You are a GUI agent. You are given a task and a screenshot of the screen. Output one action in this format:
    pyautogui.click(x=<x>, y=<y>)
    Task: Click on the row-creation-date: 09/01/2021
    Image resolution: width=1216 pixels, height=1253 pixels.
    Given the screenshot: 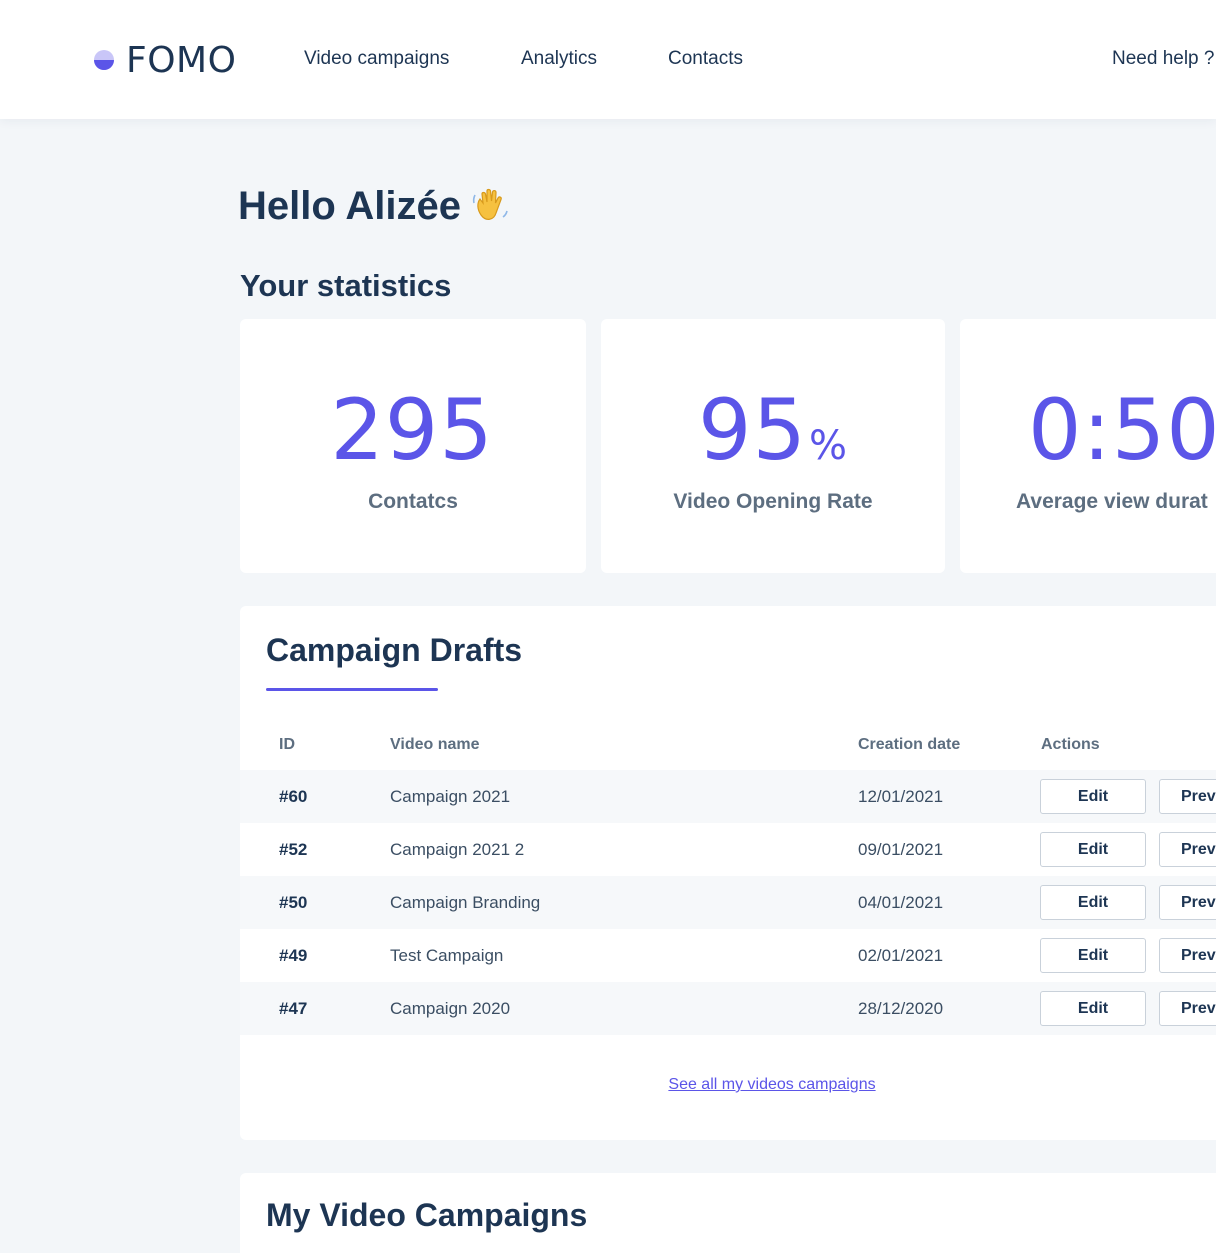 What is the action you would take?
    pyautogui.click(x=901, y=849)
    